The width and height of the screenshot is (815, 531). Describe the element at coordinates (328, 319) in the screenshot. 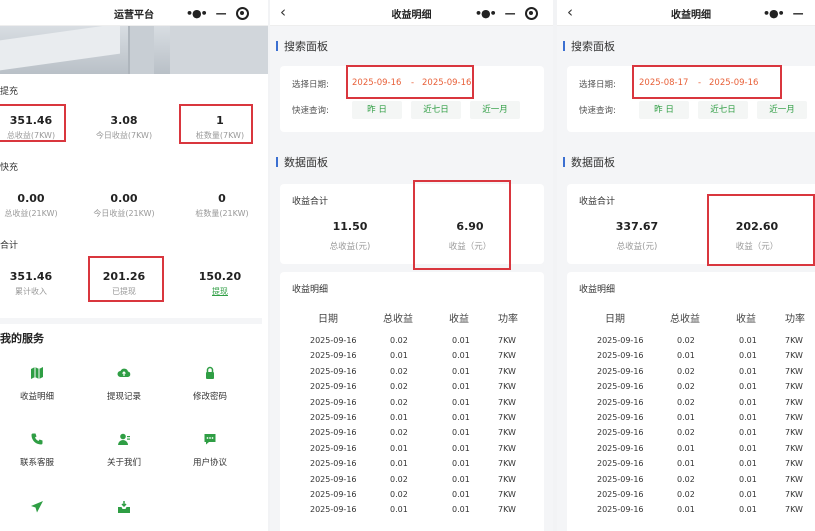

I see `col-date: 日期` at that location.